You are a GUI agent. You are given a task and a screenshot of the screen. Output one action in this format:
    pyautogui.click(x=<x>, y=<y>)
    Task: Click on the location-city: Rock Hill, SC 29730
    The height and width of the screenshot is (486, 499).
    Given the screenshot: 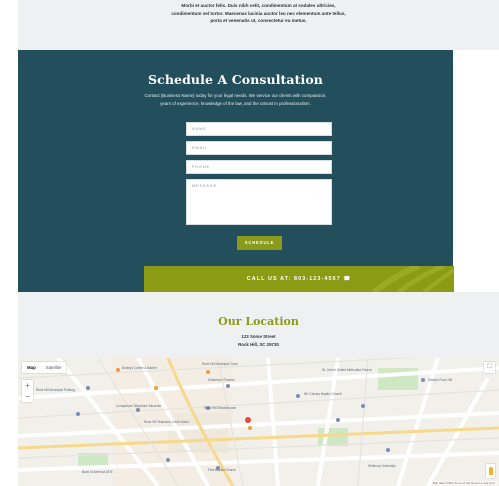 What is the action you would take?
    pyautogui.click(x=258, y=344)
    